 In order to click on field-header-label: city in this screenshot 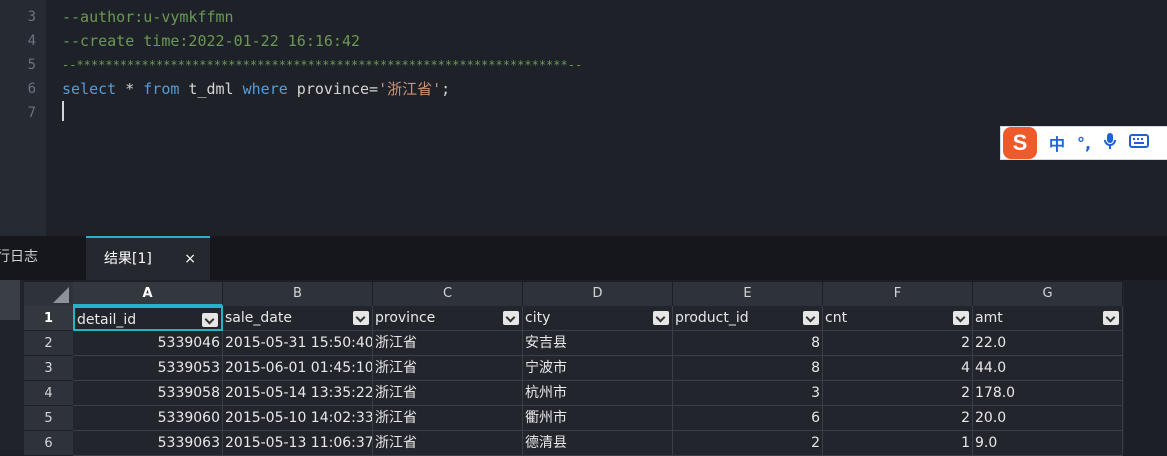, I will do `click(538, 318)`.